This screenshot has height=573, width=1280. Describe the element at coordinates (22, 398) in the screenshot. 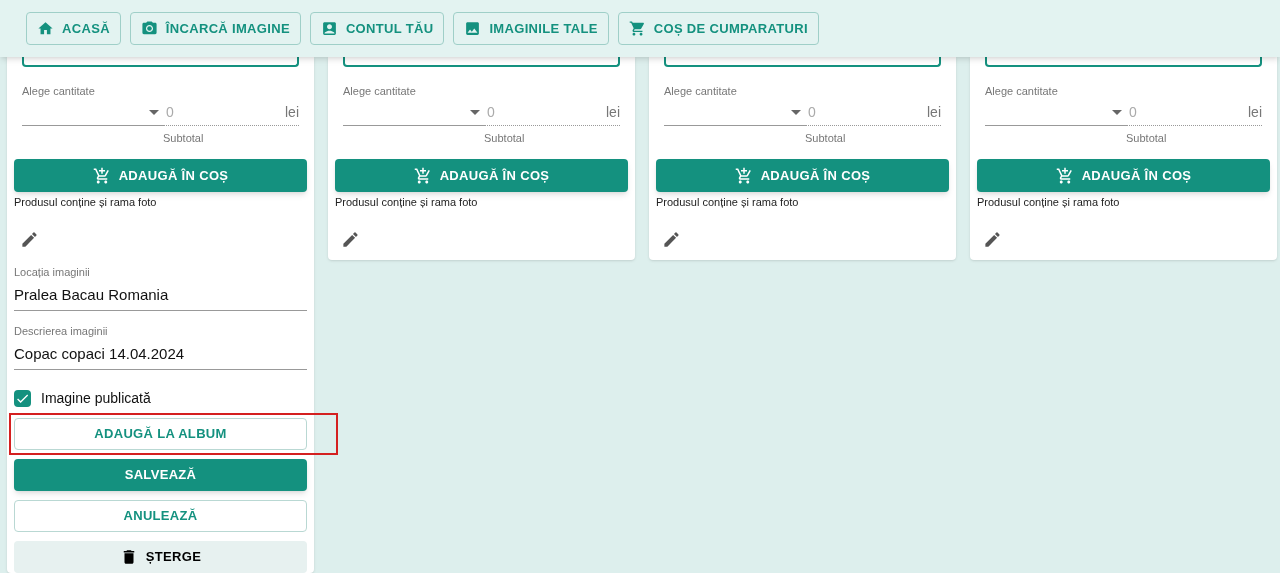

I see `checkbox` at that location.